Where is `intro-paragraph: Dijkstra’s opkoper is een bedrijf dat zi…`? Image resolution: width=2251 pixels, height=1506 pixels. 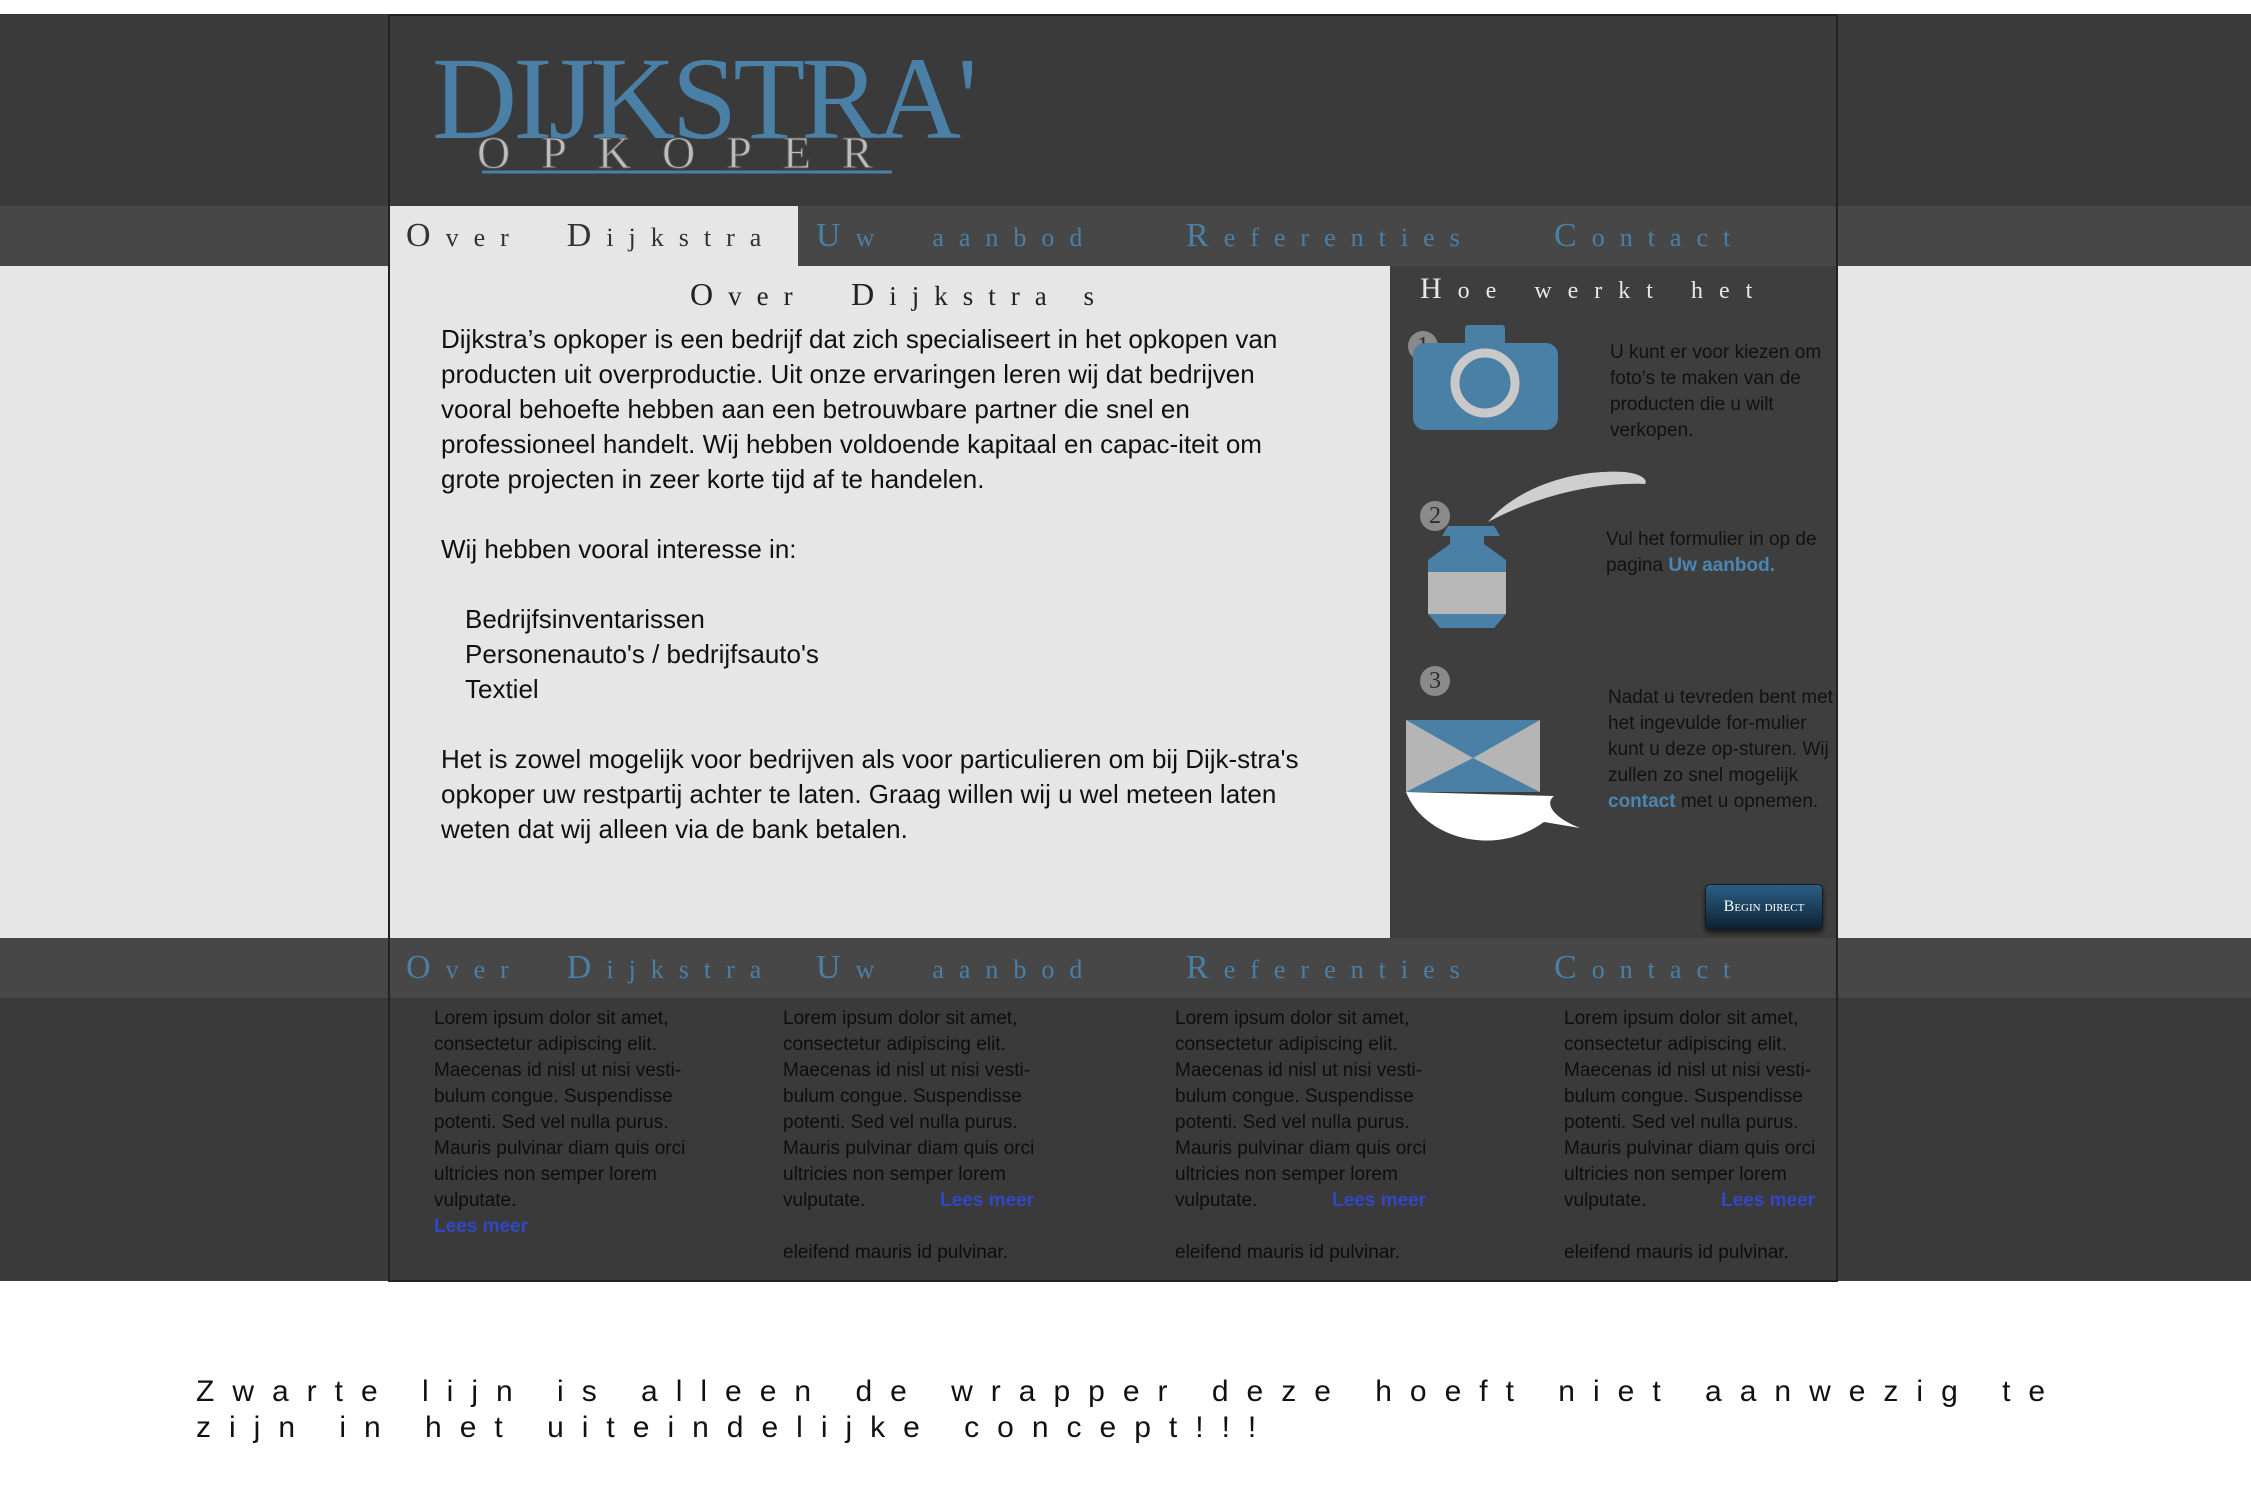 intro-paragraph: Dijkstra’s opkoper is een bedrijf dat zi… is located at coordinates (859, 409).